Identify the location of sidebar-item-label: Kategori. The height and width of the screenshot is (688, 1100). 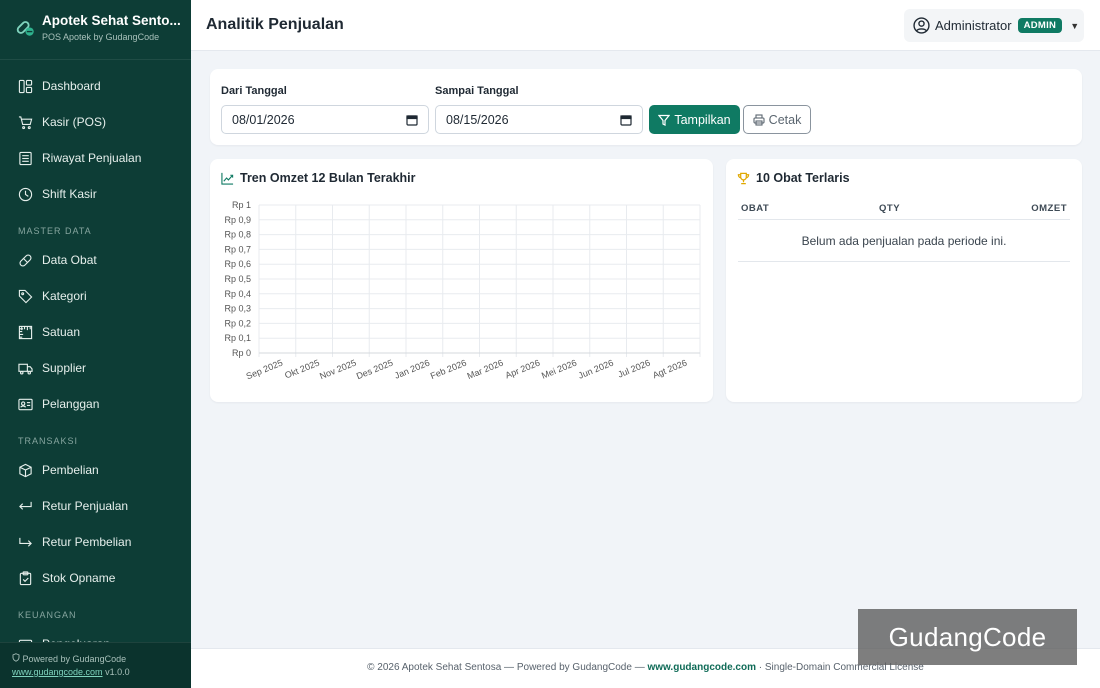
(64, 296).